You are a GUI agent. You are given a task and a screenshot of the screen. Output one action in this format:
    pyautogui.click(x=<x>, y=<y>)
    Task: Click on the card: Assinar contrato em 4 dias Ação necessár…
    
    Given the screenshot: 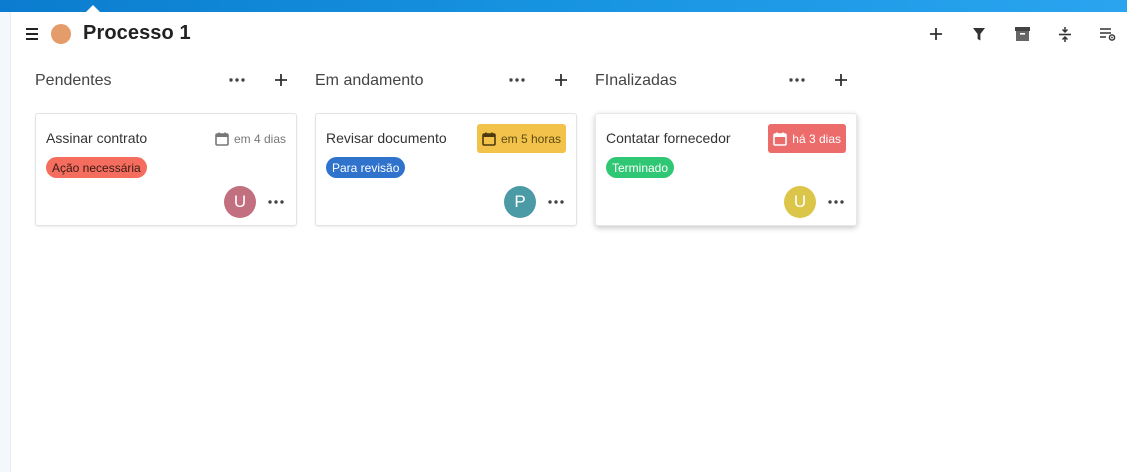 What is the action you would take?
    pyautogui.click(x=166, y=169)
    